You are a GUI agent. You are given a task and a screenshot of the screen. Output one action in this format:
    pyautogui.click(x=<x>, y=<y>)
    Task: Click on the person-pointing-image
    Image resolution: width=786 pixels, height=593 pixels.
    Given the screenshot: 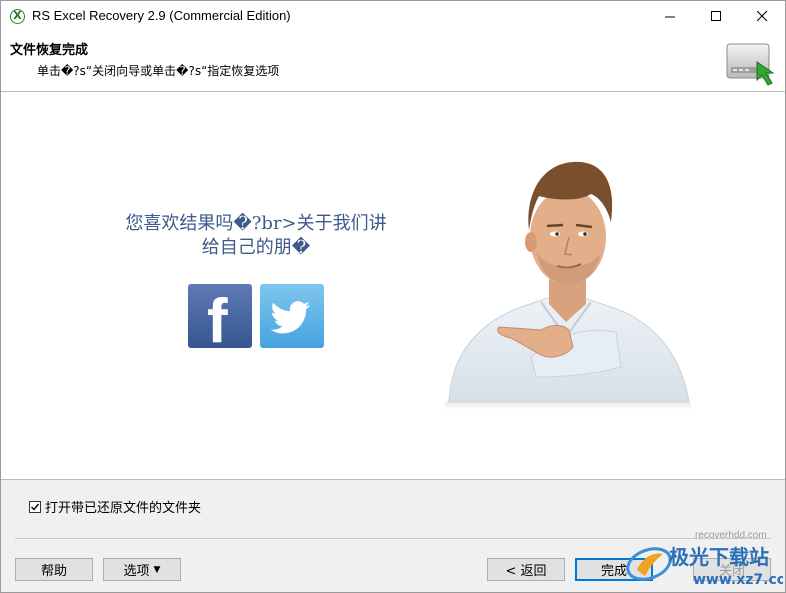 What is the action you would take?
    pyautogui.click(x=568, y=285)
    